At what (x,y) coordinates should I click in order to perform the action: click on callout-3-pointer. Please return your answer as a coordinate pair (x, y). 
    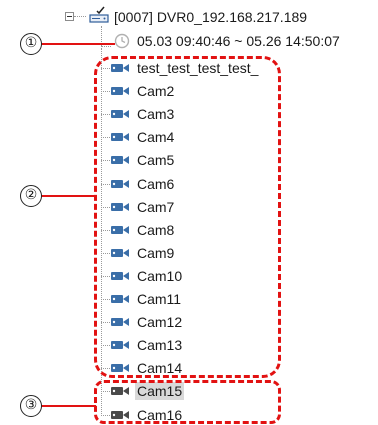
    Looking at the image, I should click on (68, 406).